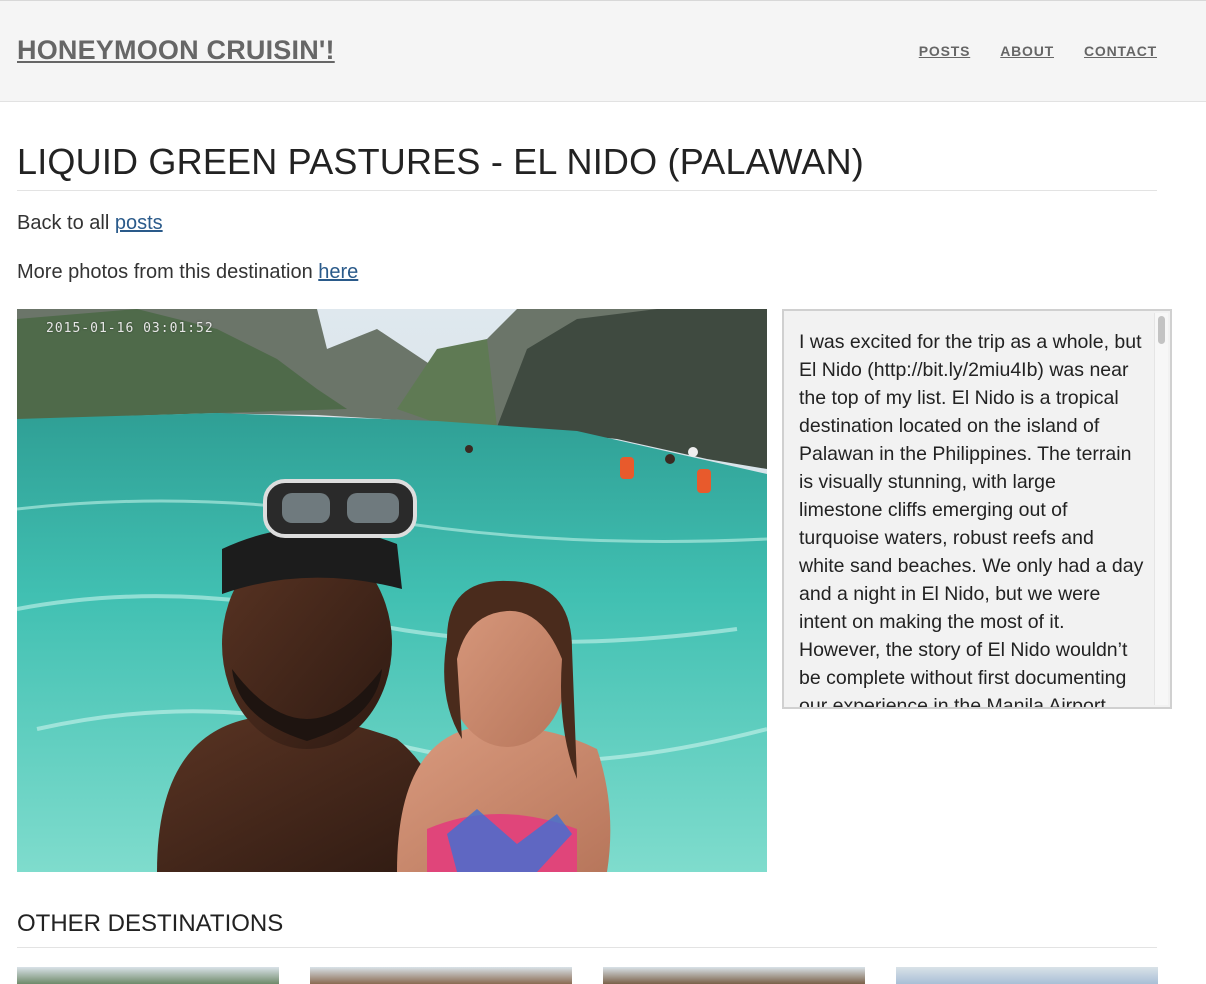 The width and height of the screenshot is (1206, 984). I want to click on nav-posts-link: POSTS, so click(944, 51).